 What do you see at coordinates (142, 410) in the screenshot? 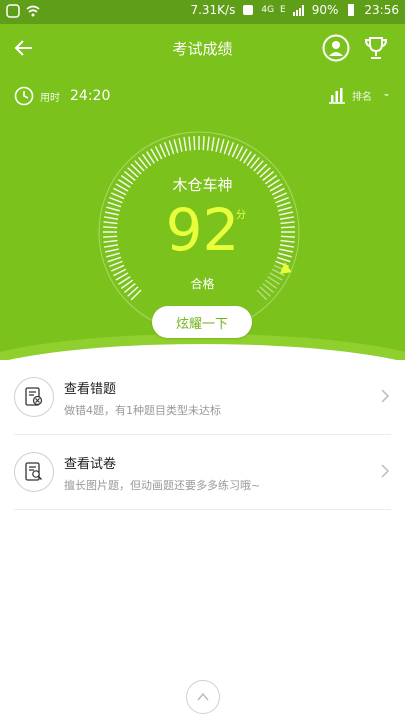
I see `list-item-desc: 做错4题，有1种题目类型未达标` at bounding box center [142, 410].